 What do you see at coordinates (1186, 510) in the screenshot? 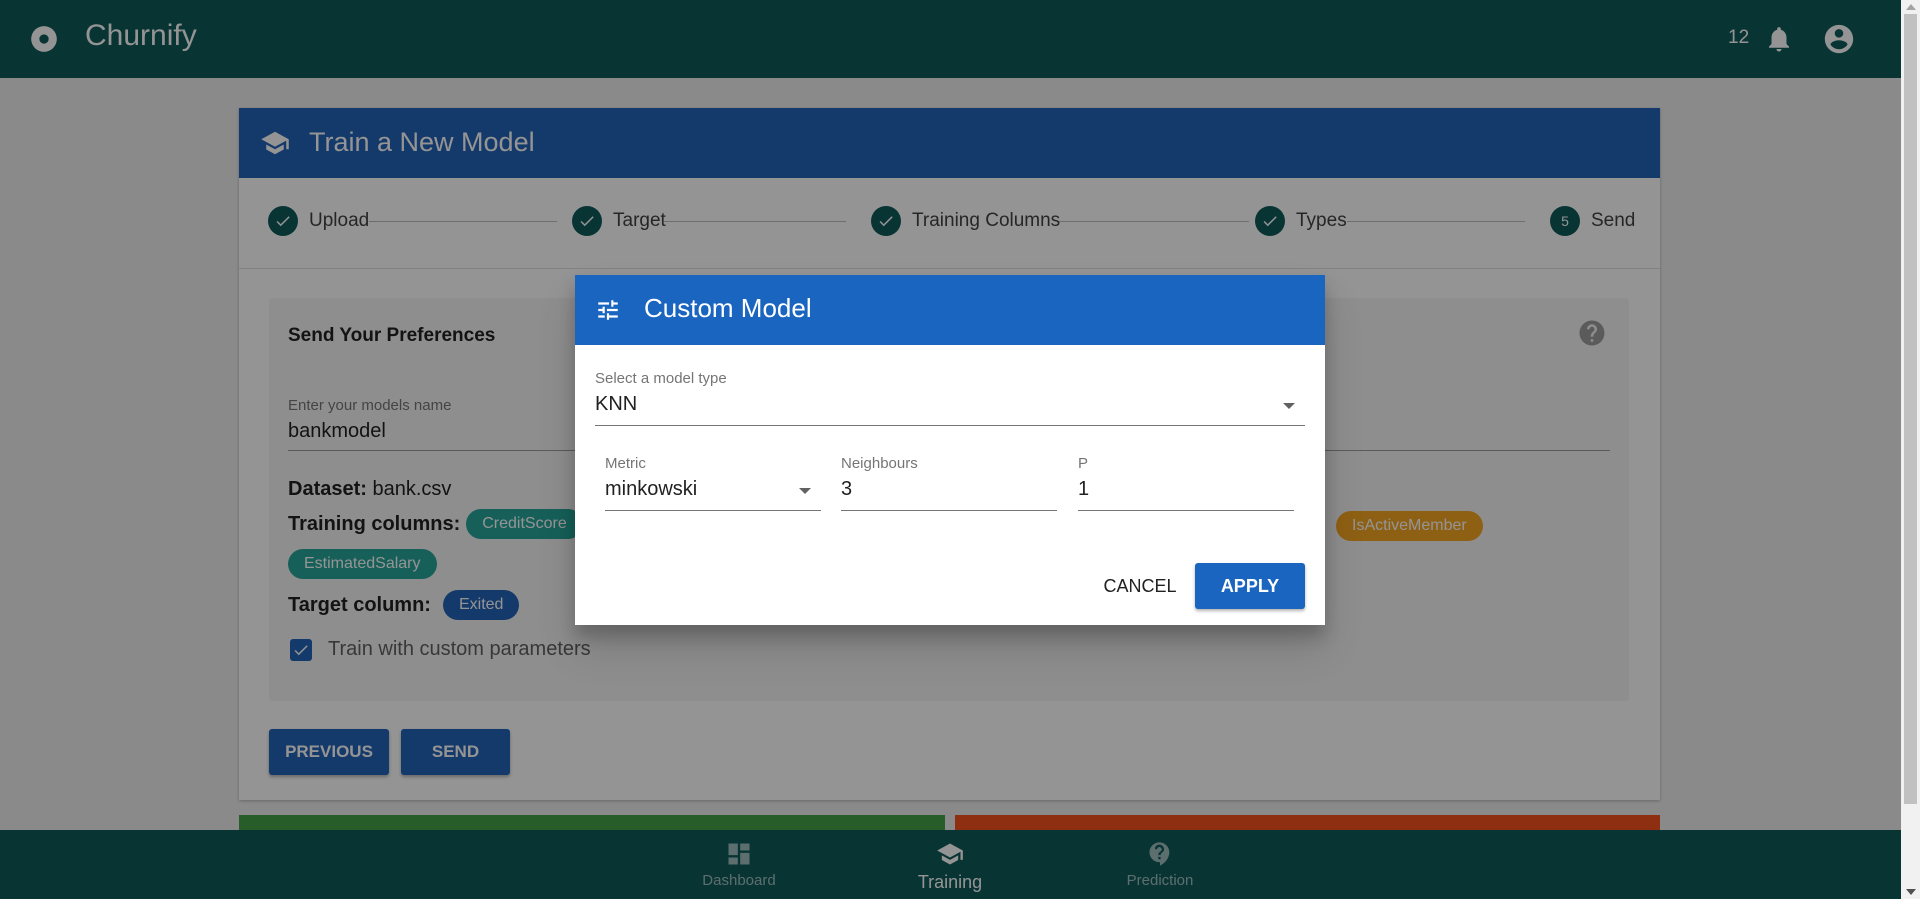
I see `p-underline` at bounding box center [1186, 510].